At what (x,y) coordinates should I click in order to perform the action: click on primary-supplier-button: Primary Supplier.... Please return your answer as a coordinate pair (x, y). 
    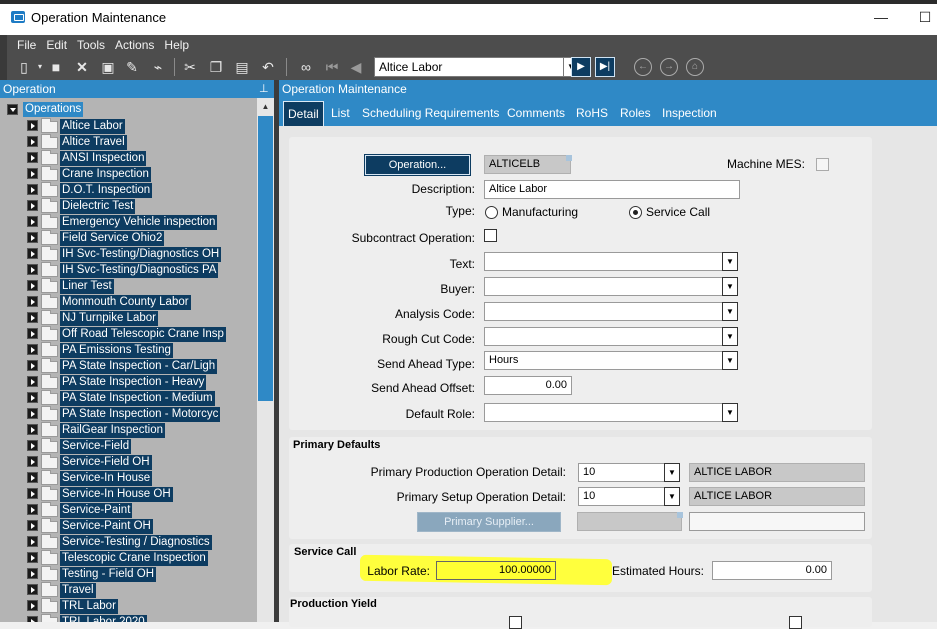
    Looking at the image, I should click on (489, 522).